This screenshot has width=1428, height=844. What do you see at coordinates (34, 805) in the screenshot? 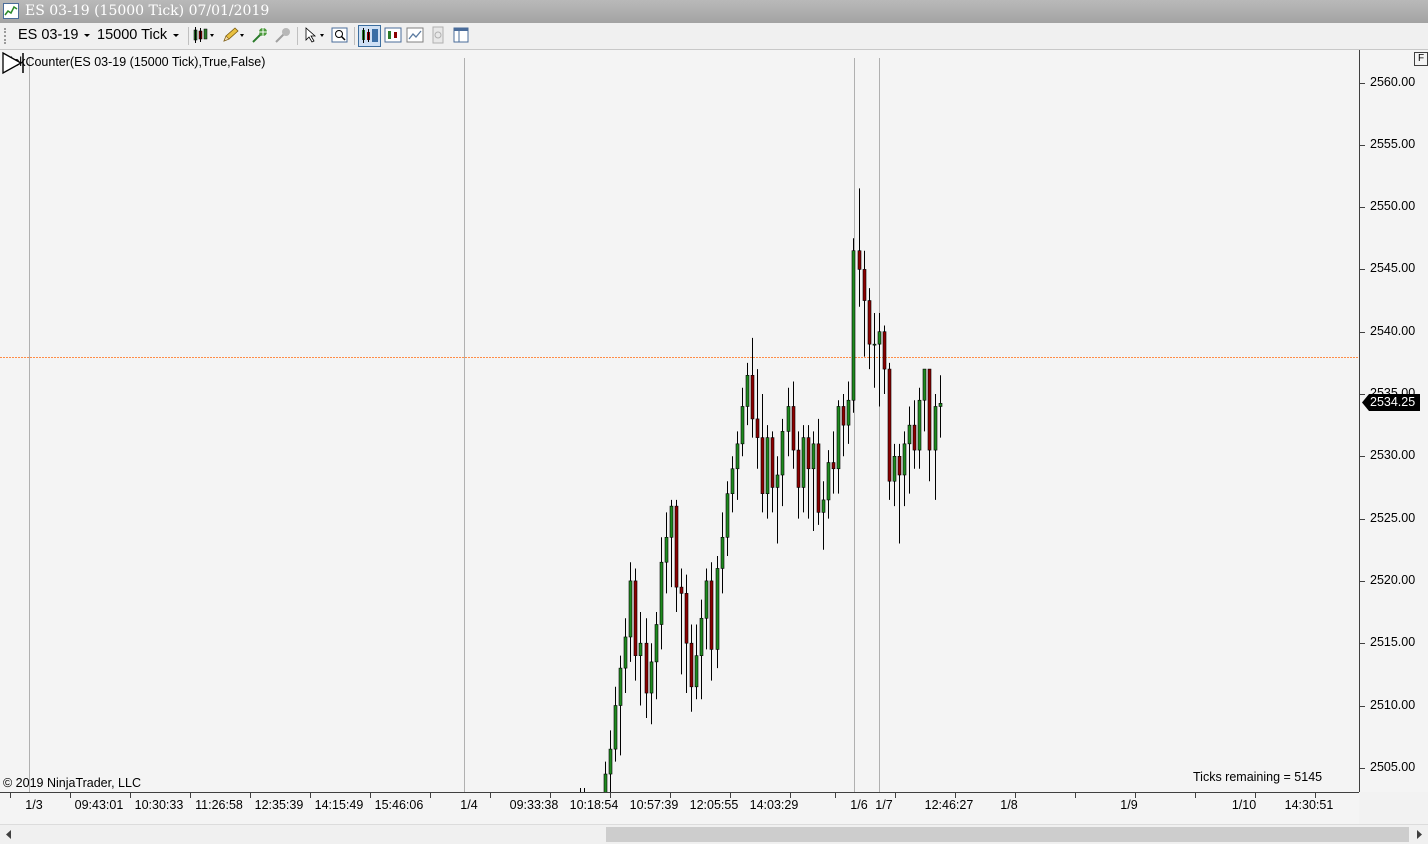
I see `time-axis-label: 1/3` at bounding box center [34, 805].